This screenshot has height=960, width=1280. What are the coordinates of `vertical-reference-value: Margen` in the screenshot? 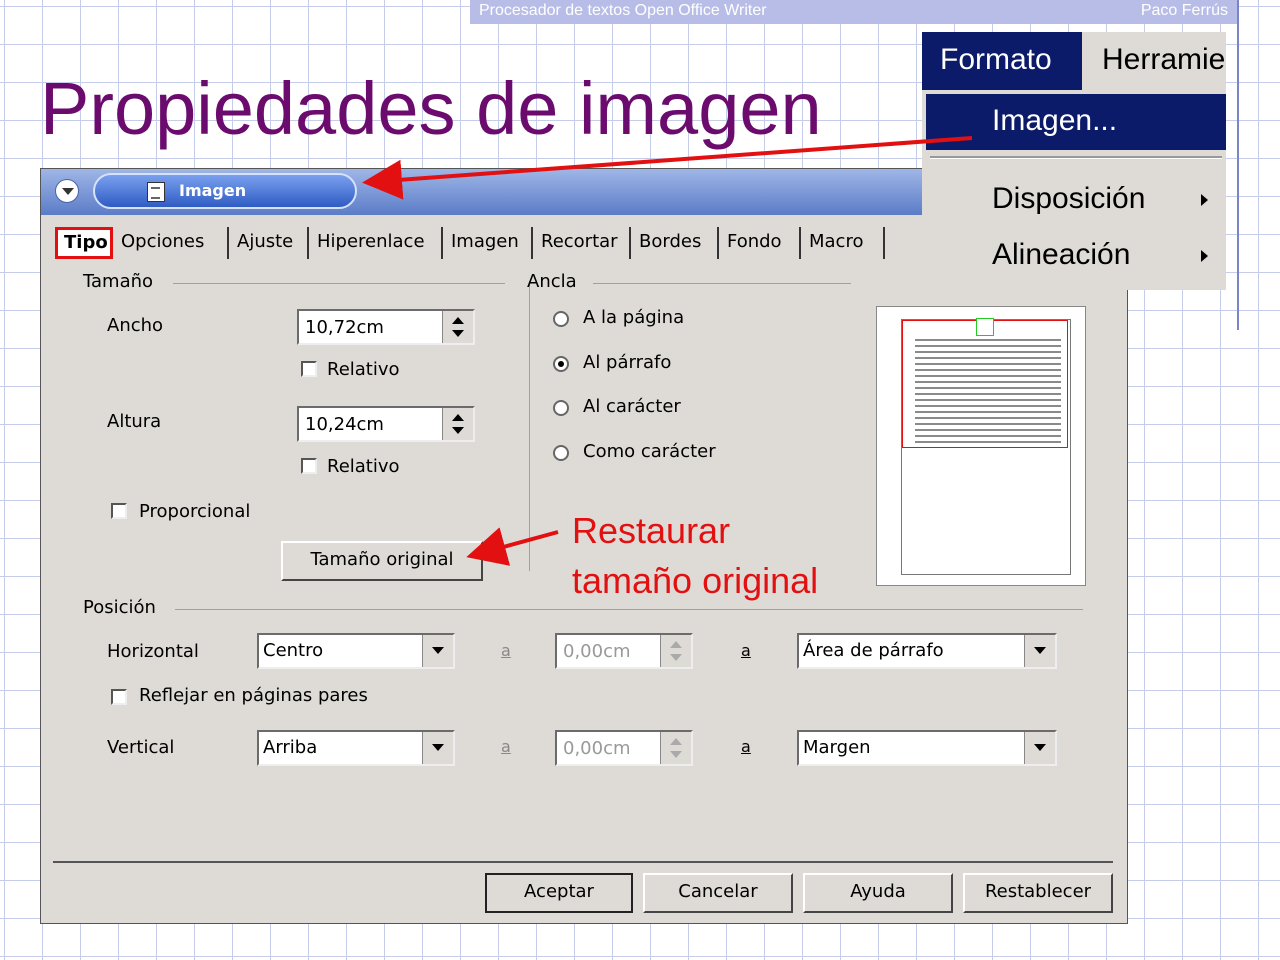 It's located at (837, 747).